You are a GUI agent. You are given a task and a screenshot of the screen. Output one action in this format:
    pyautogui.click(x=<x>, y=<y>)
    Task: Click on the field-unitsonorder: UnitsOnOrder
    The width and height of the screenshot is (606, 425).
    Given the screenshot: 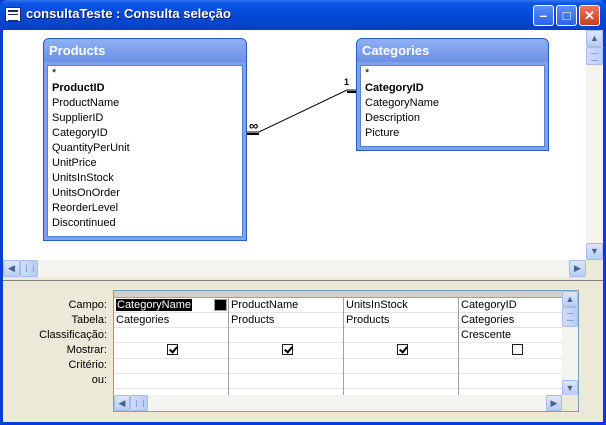 What is the action you would take?
    pyautogui.click(x=145, y=193)
    